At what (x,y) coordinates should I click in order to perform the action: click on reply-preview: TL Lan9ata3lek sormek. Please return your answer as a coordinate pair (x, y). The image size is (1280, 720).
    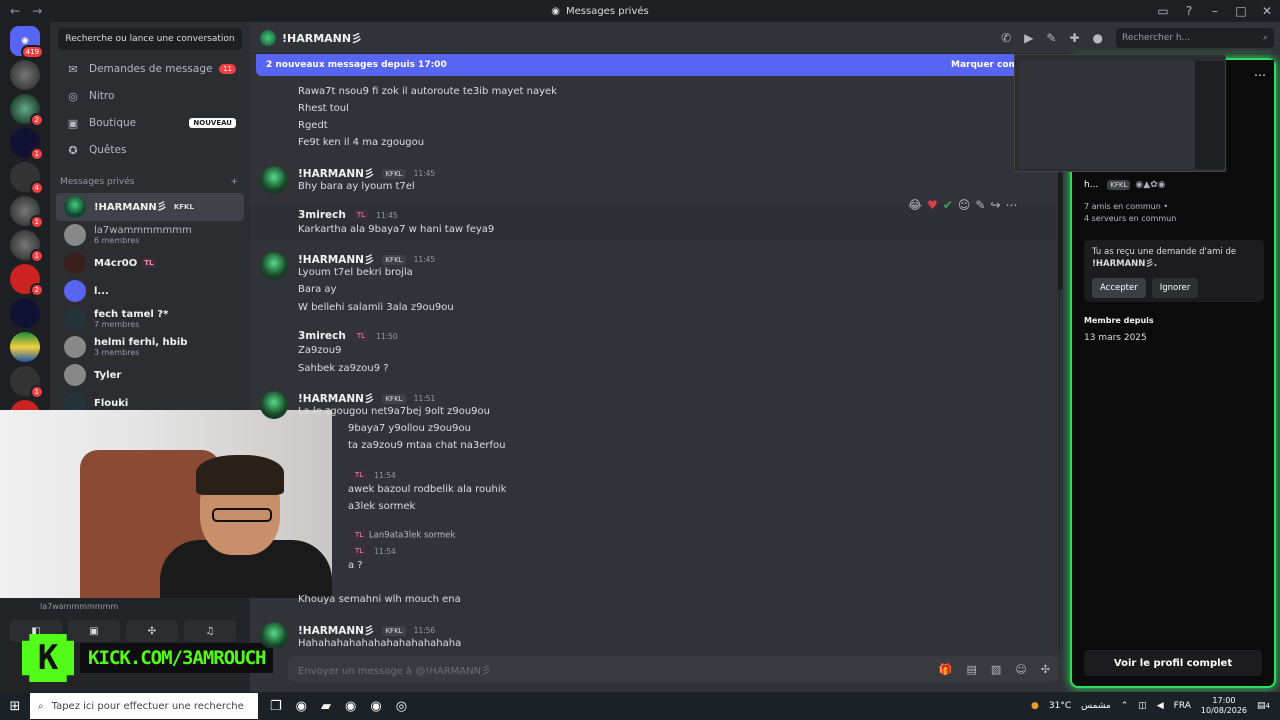
    Looking at the image, I should click on (401, 535).